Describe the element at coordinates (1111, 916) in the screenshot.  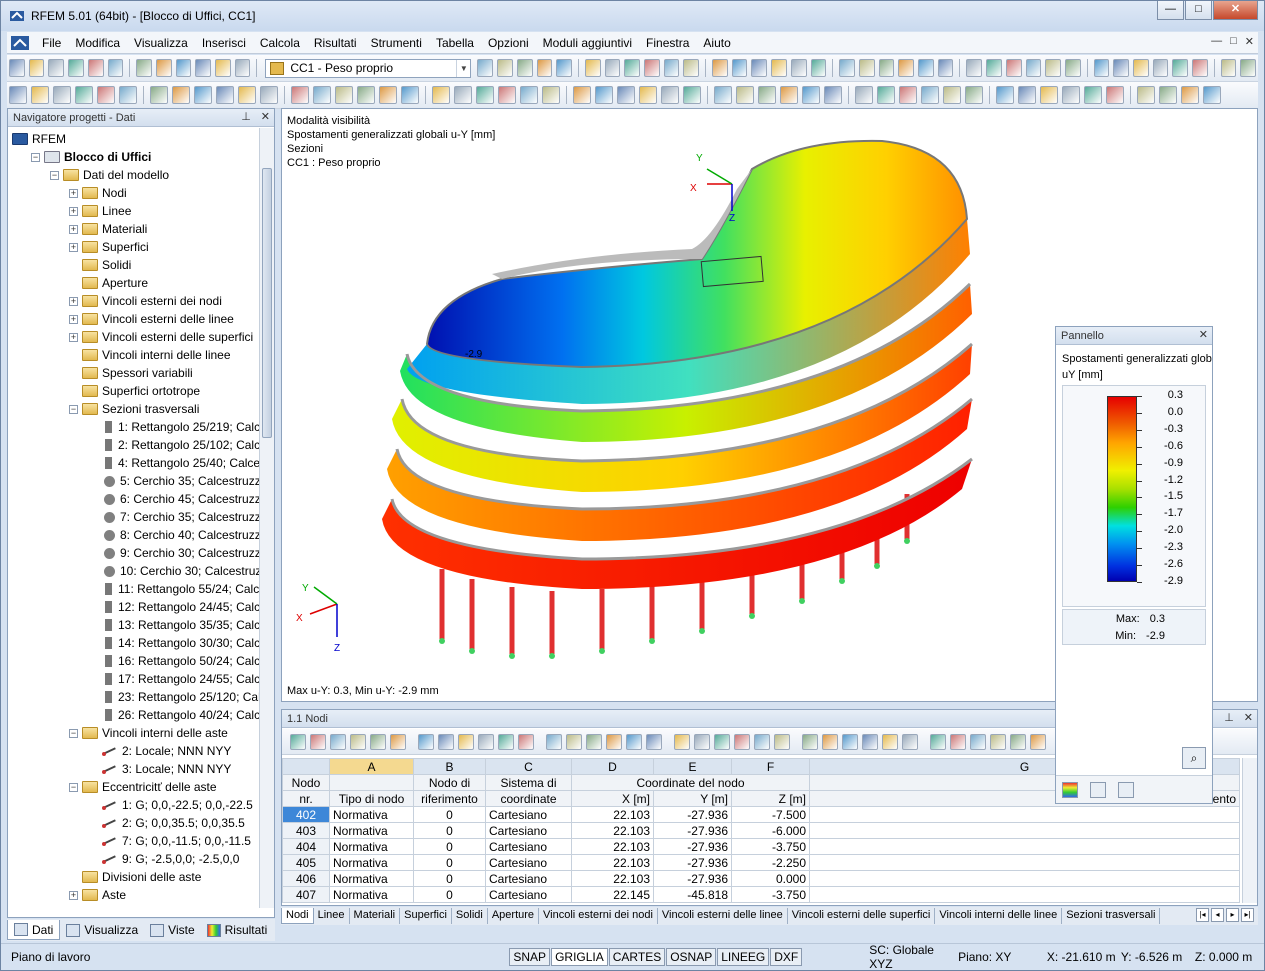
I see `sheet-tab: Sezioni trasversali` at that location.